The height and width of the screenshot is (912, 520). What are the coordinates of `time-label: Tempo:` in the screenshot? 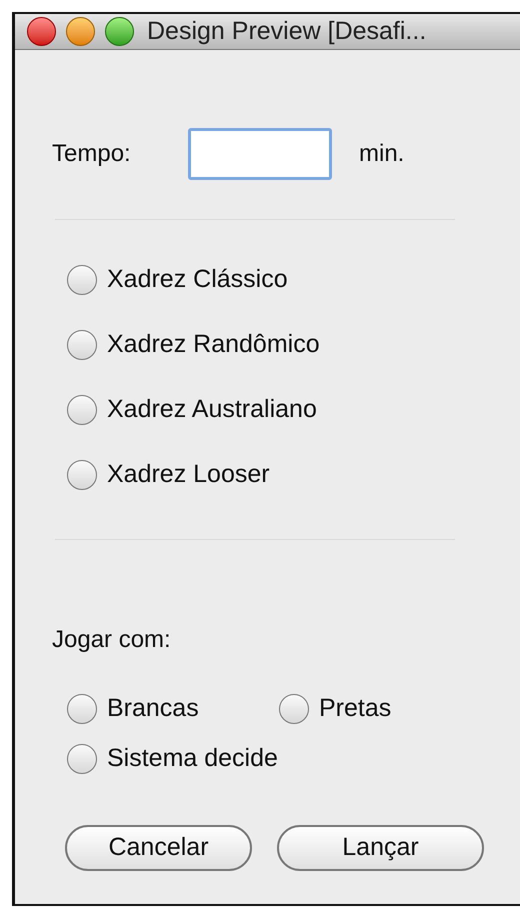 It's located at (92, 154).